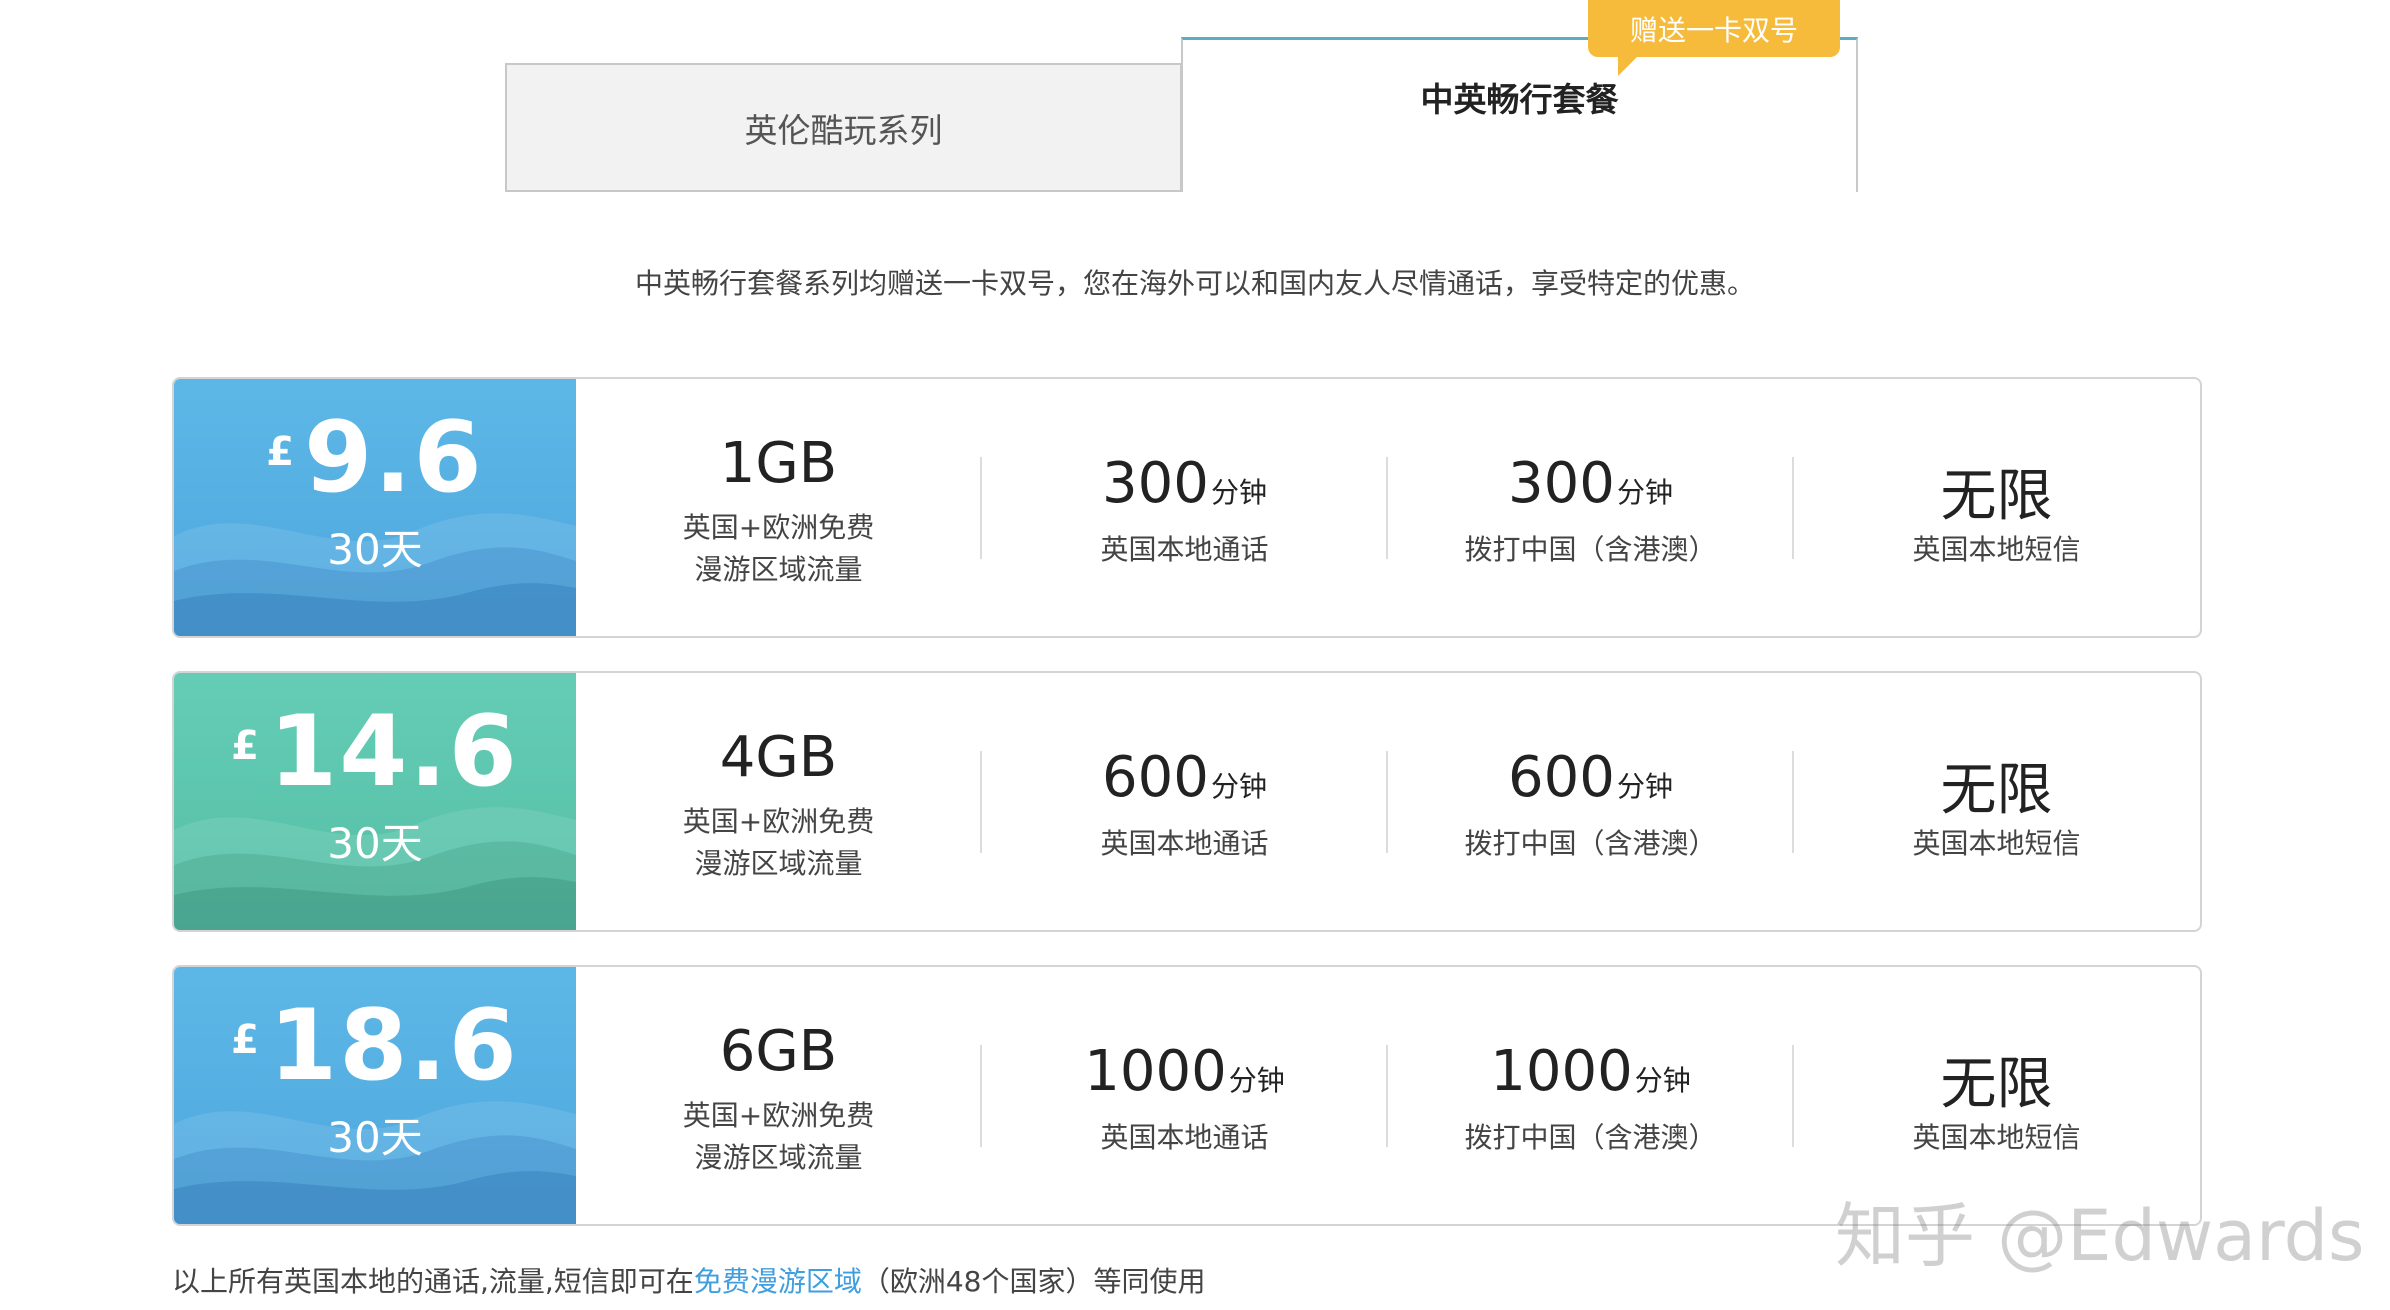 This screenshot has width=2390, height=1310. What do you see at coordinates (1561, 1071) in the screenshot?
I see `china-calls-value: 1000` at bounding box center [1561, 1071].